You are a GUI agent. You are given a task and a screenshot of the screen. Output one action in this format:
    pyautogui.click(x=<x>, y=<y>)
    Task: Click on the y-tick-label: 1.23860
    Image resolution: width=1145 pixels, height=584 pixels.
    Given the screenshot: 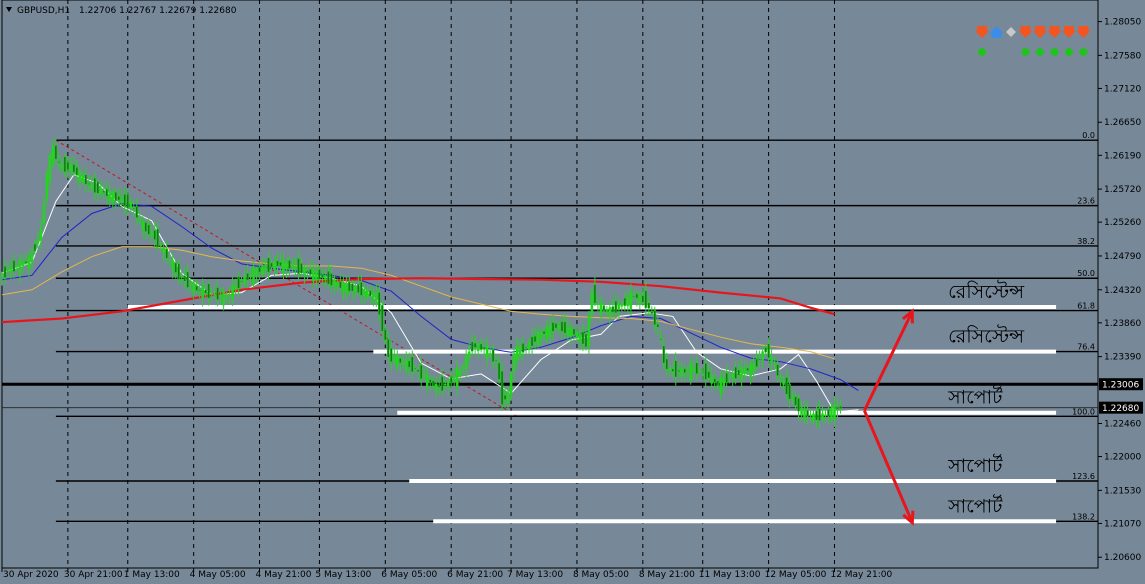 What is the action you would take?
    pyautogui.click(x=1122, y=324)
    